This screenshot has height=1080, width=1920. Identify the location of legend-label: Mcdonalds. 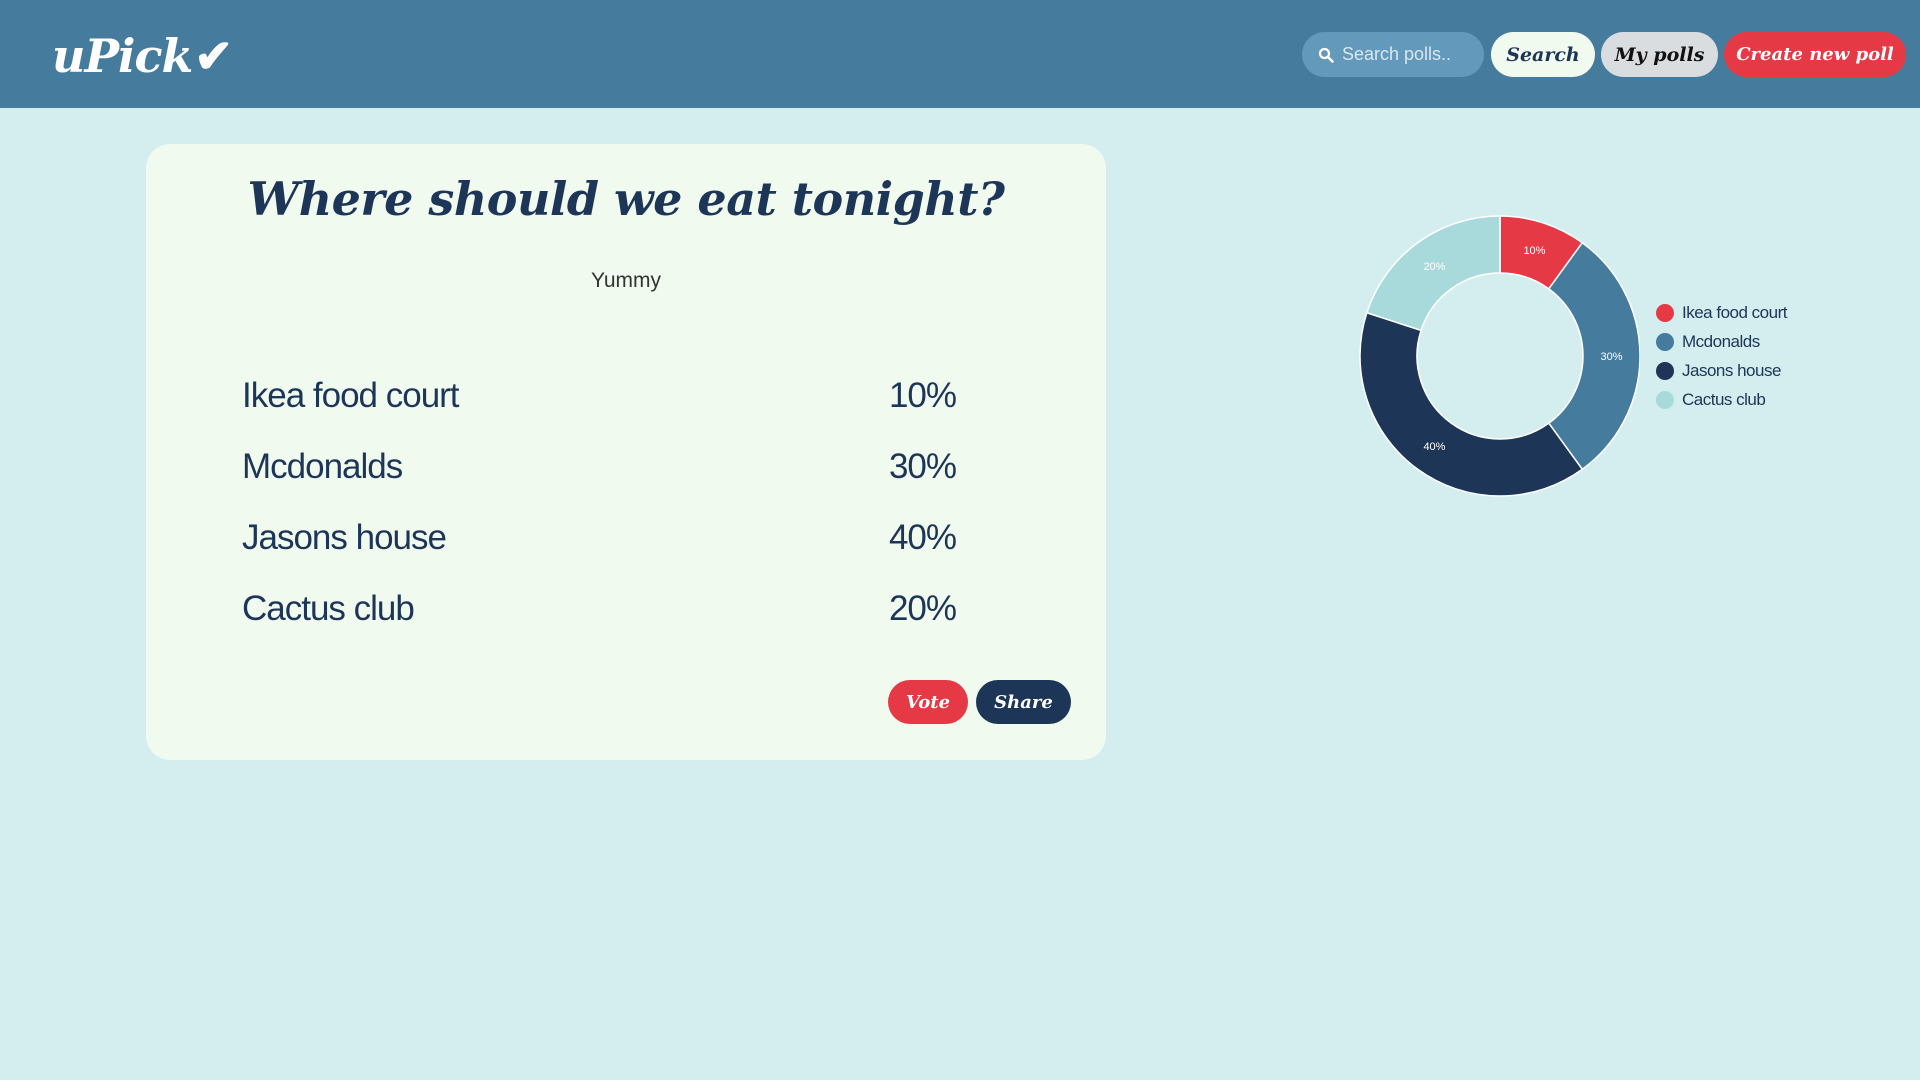
(1721, 341).